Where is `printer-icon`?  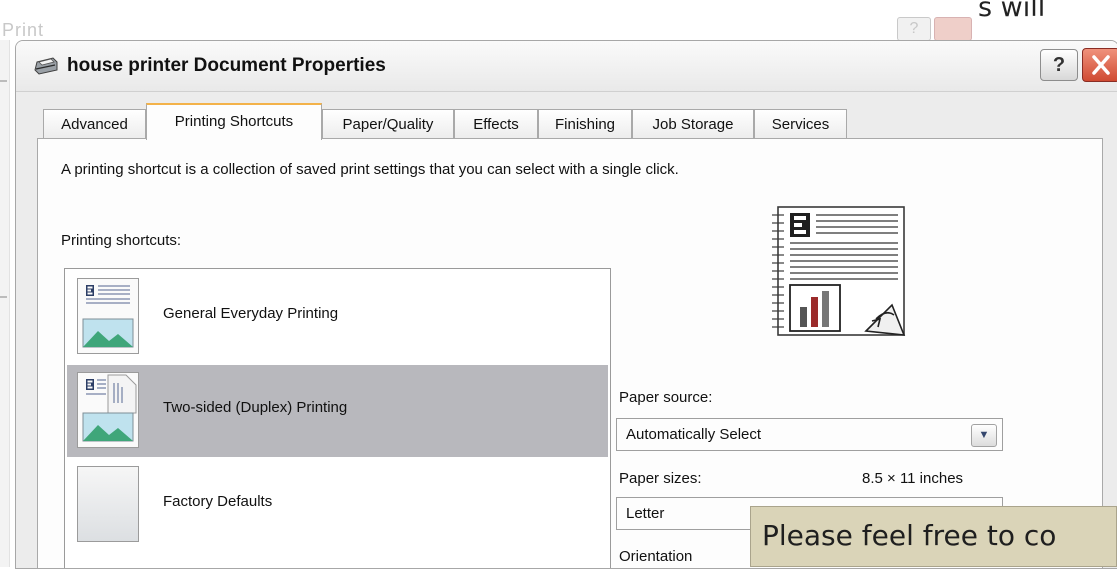
printer-icon is located at coordinates (46, 66).